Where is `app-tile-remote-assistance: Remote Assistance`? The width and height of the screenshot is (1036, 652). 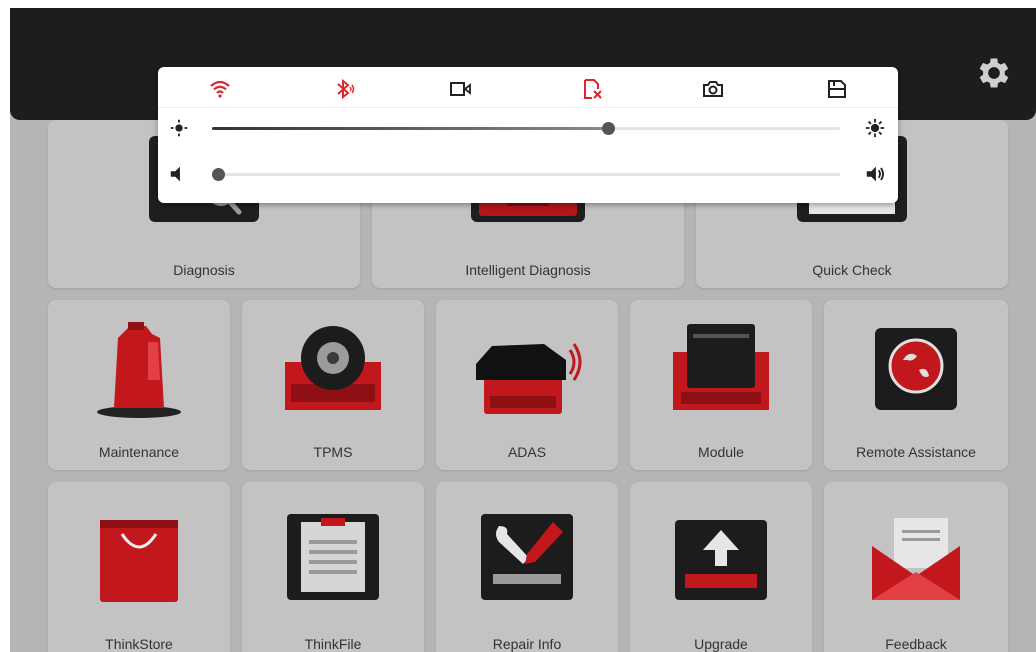
app-tile-remote-assistance: Remote Assistance is located at coordinates (916, 385).